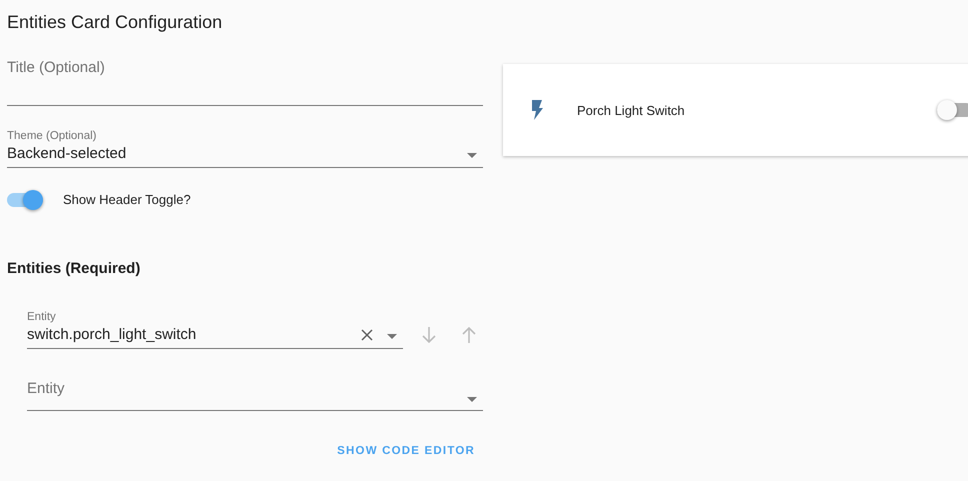  Describe the element at coordinates (631, 110) in the screenshot. I see `entity-name: Porch Light Switch` at that location.